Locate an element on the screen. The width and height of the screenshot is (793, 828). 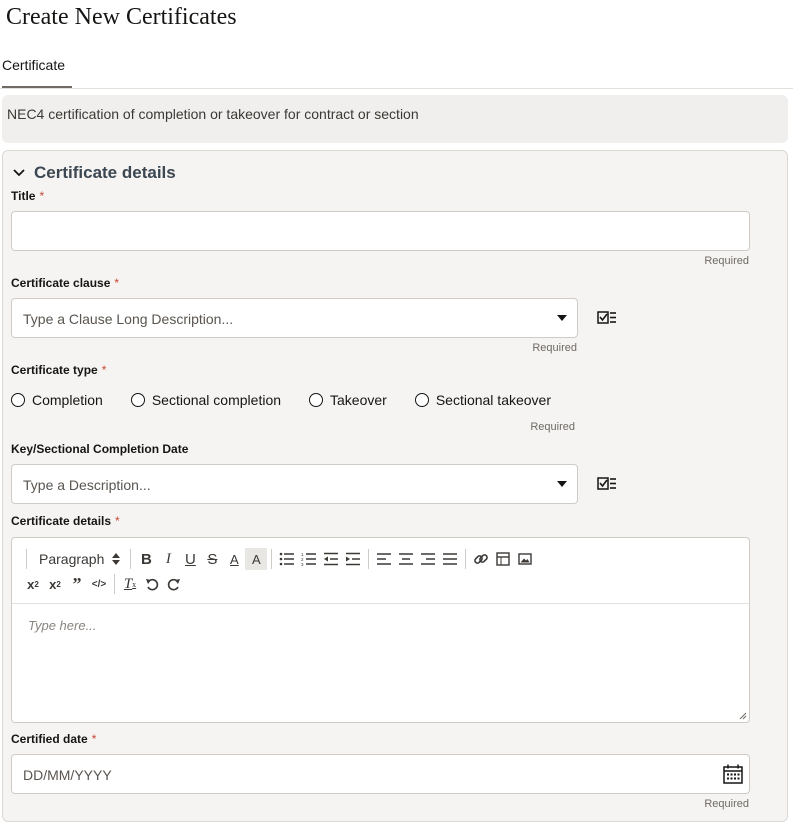
numbered-list-icon: 123 is located at coordinates (309, 559).